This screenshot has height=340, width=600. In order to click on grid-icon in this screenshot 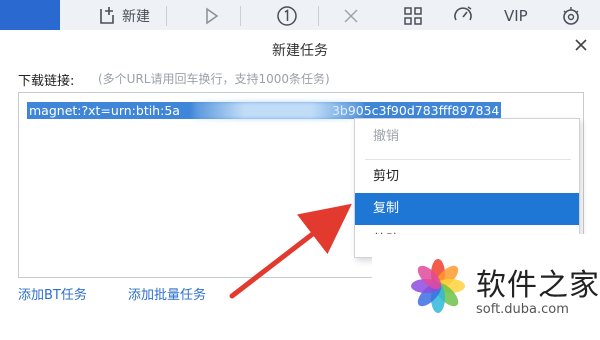, I will do `click(413, 16)`.